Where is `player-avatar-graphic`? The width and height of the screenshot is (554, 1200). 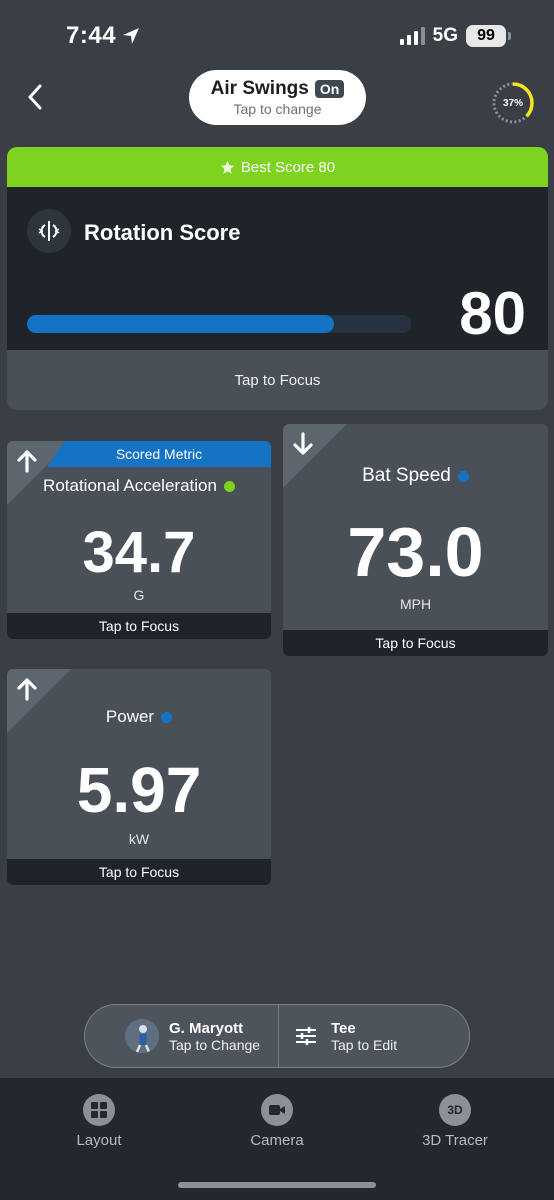 player-avatar-graphic is located at coordinates (142, 1036).